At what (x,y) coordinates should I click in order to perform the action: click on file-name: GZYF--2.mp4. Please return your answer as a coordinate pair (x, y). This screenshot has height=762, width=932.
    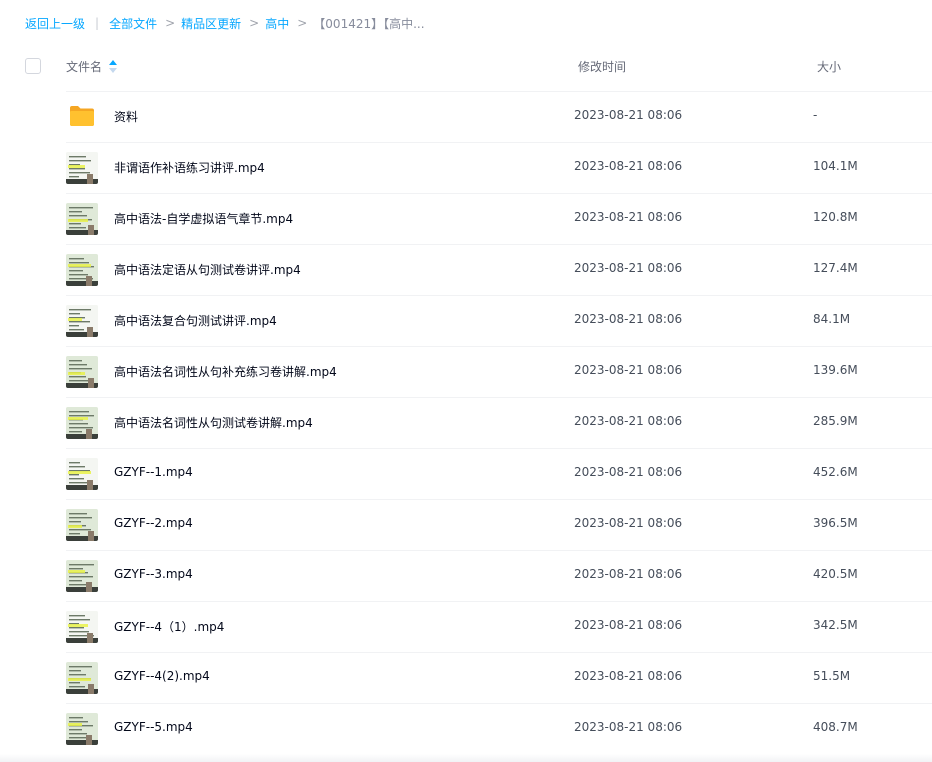
    Looking at the image, I should click on (153, 523).